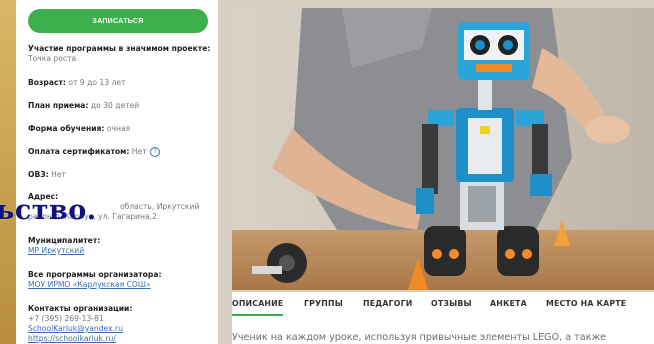 This screenshot has height=344, width=654. Describe the element at coordinates (66, 128) in the screenshot. I see `form-label: Форма обучения:` at that location.